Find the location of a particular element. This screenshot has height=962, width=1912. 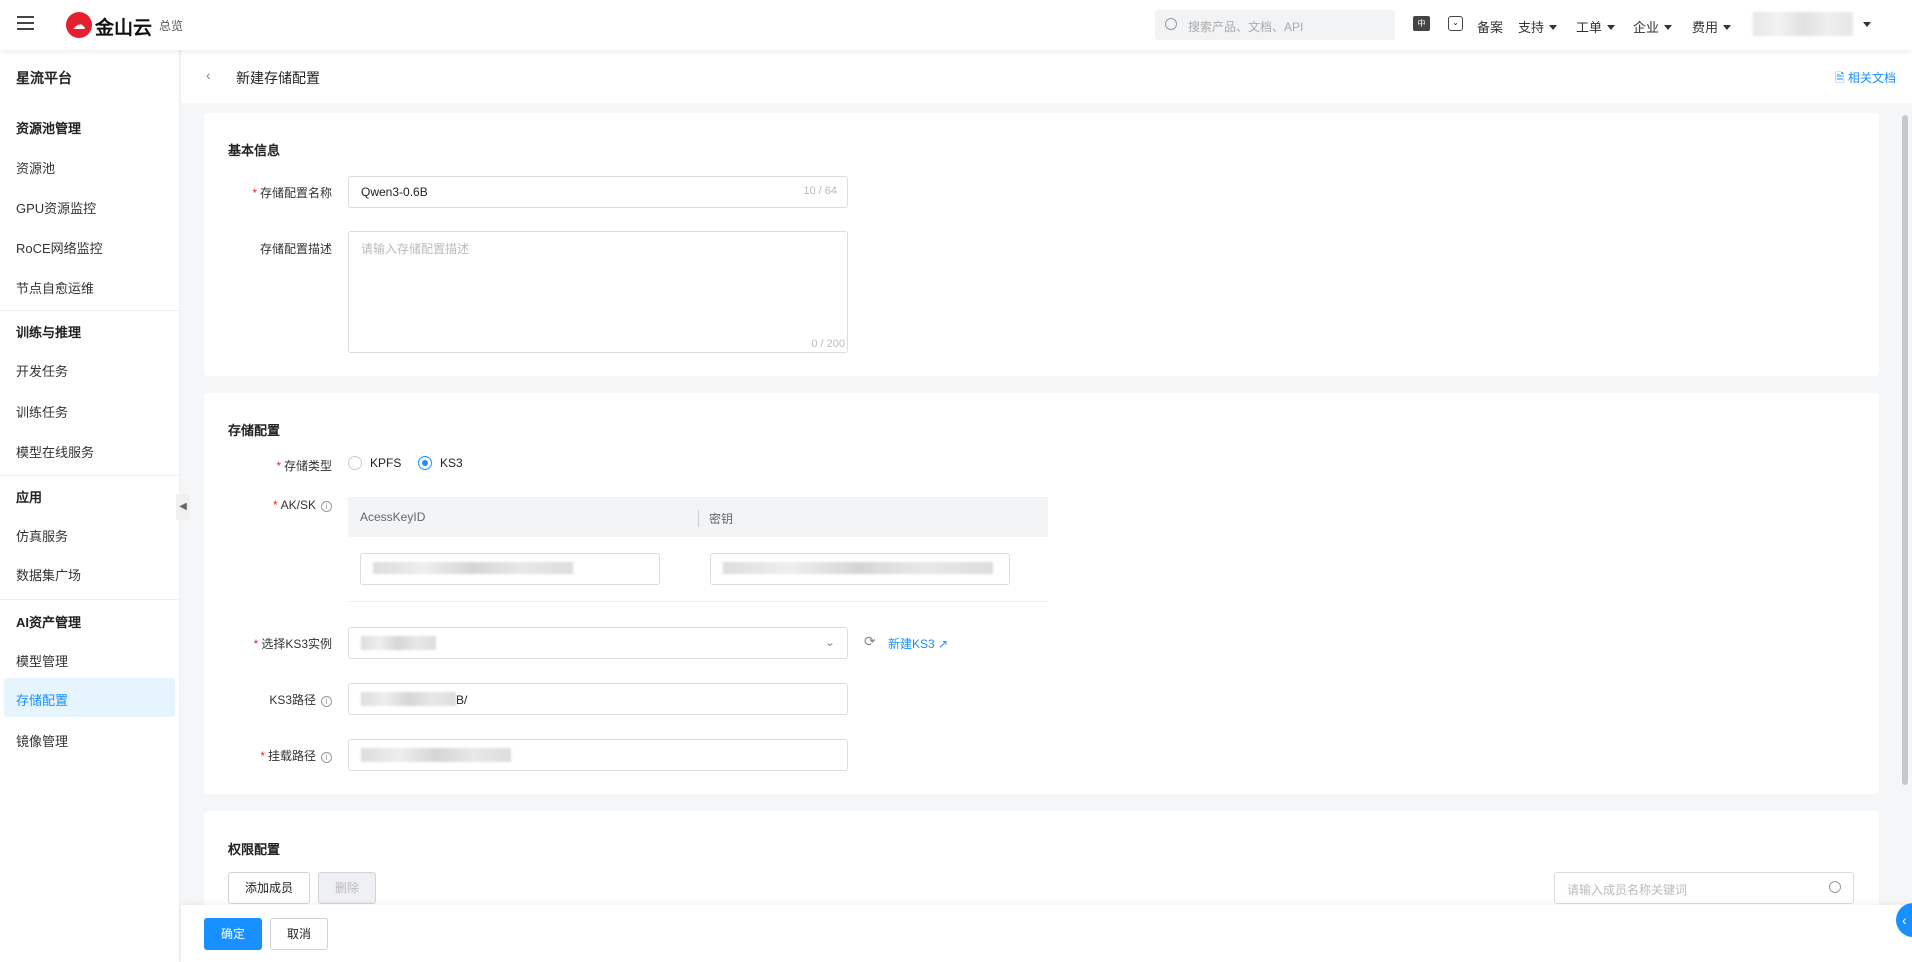

group-training: 训练与推理 is located at coordinates (49, 332).